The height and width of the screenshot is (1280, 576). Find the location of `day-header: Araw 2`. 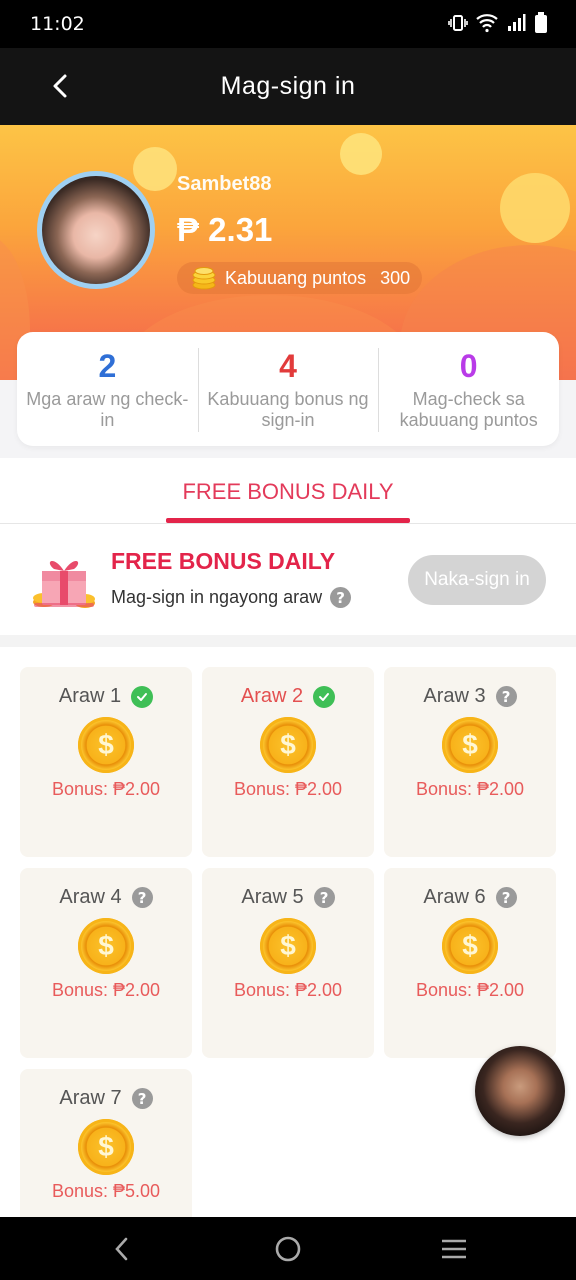

day-header: Araw 2 is located at coordinates (288, 696).